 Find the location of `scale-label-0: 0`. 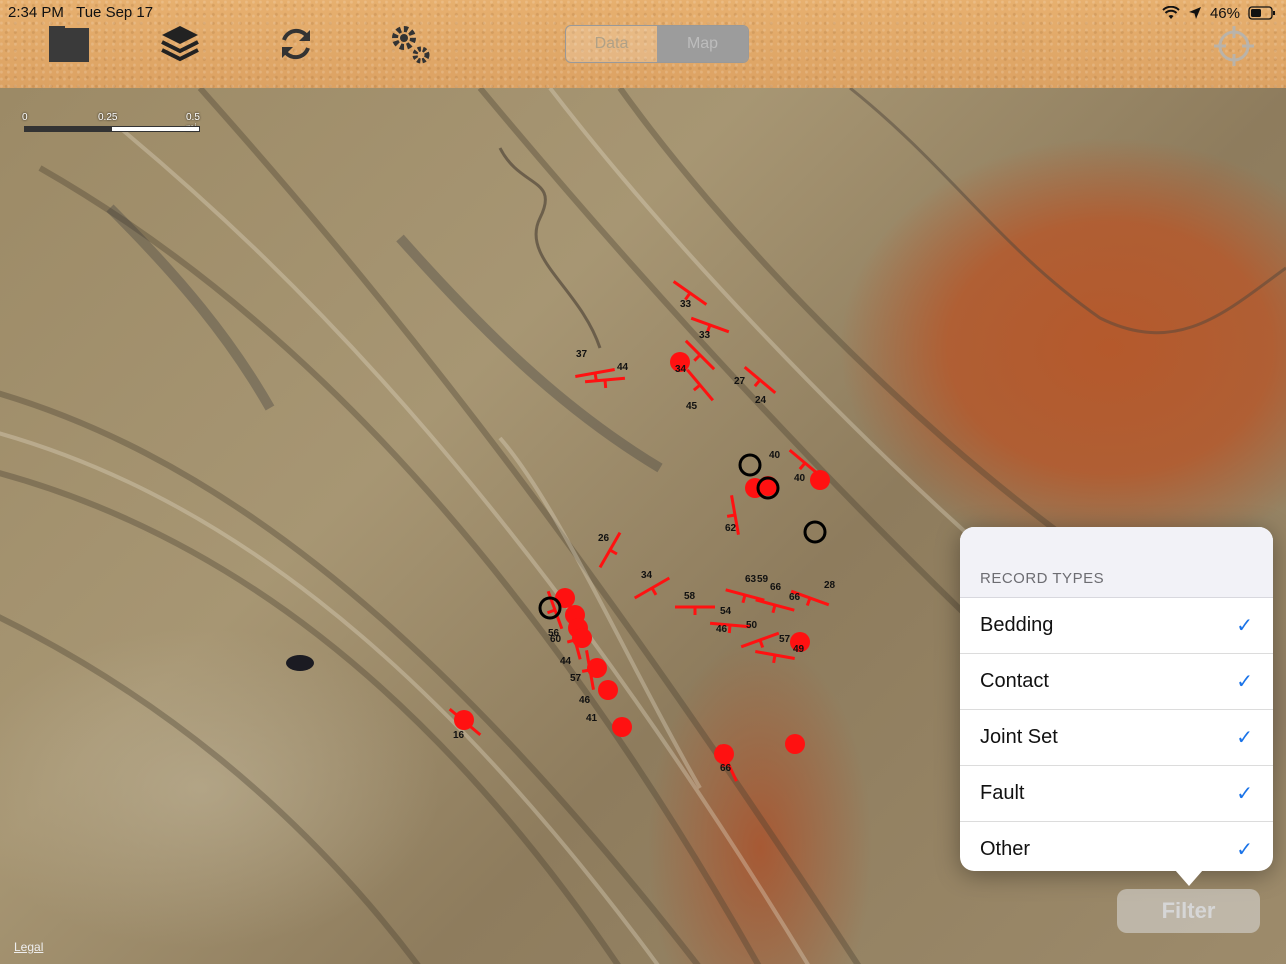

scale-label-0: 0 is located at coordinates (25, 117).